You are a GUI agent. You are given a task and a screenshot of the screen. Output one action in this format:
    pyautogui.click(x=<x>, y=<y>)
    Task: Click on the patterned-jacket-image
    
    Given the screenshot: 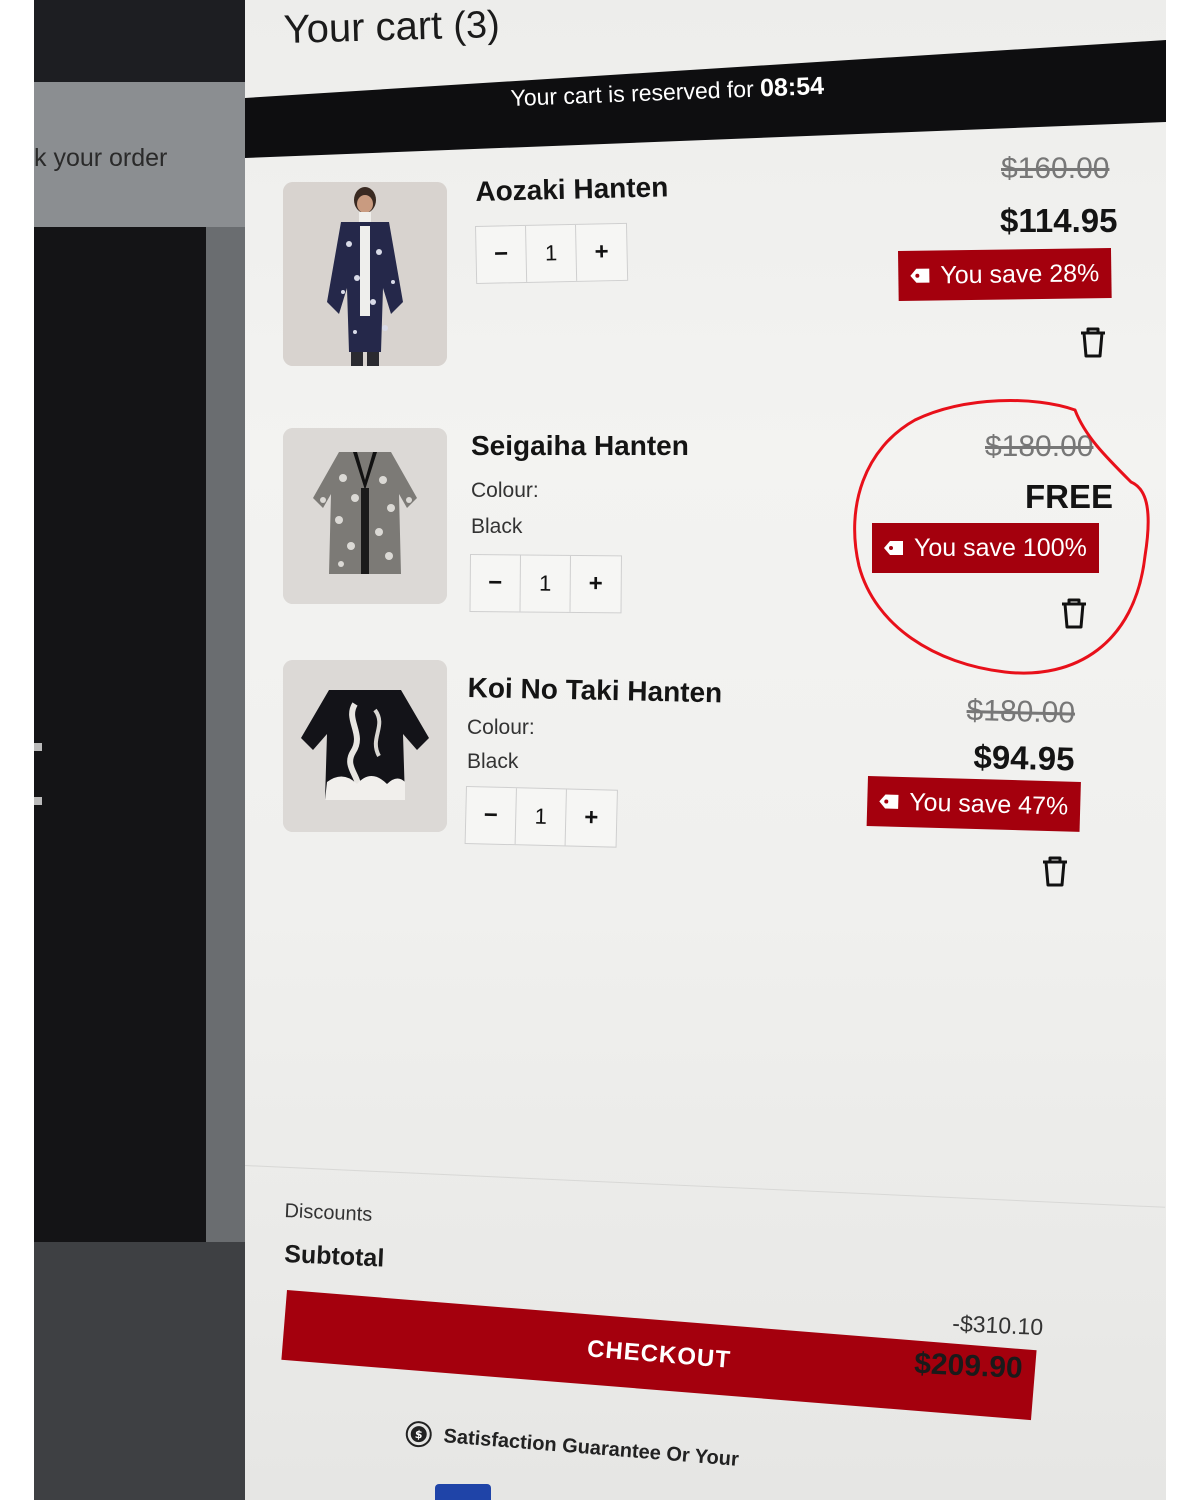 What is the action you would take?
    pyautogui.click(x=365, y=516)
    